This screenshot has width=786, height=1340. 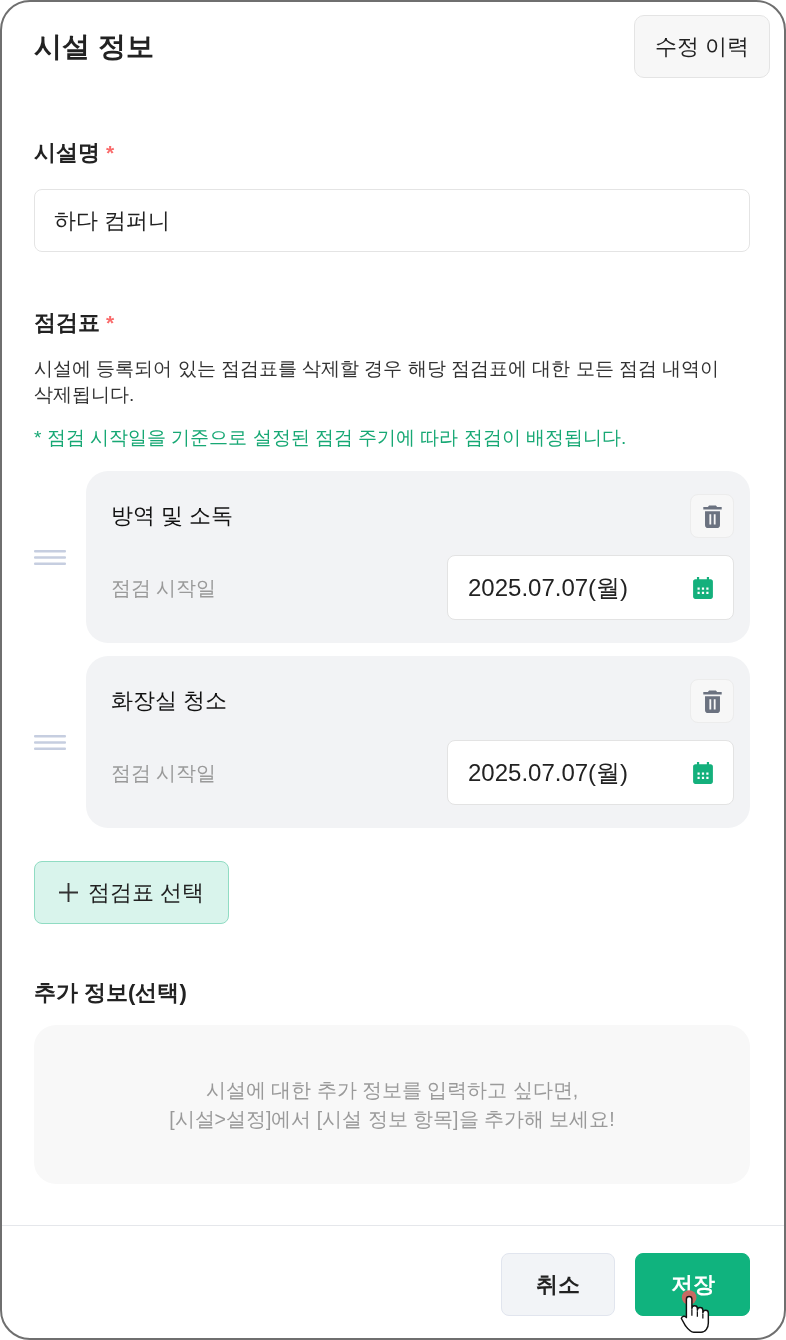 I want to click on field-label: 추가 정보(선택), so click(x=110, y=993).